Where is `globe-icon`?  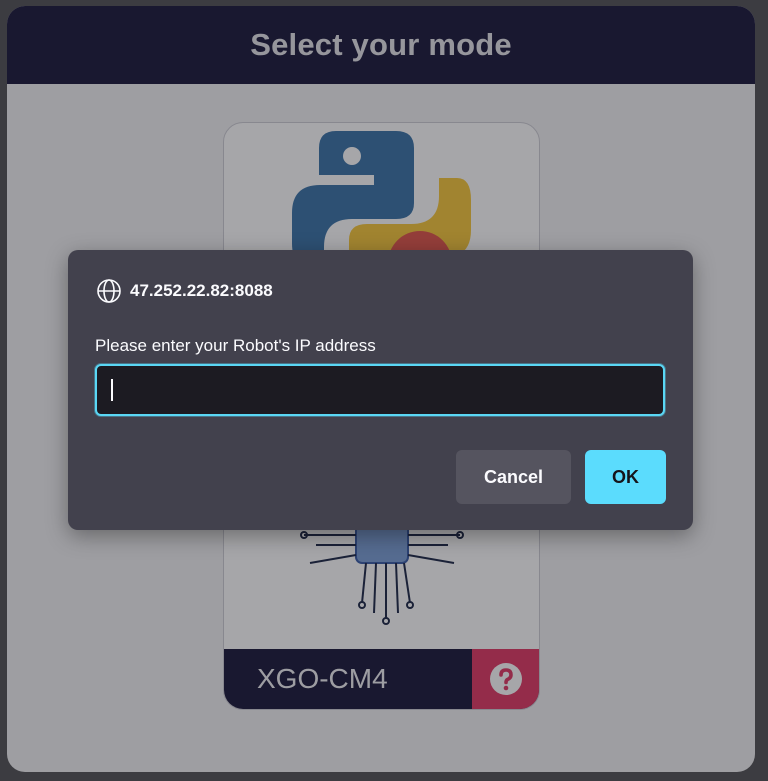
globe-icon is located at coordinates (109, 291).